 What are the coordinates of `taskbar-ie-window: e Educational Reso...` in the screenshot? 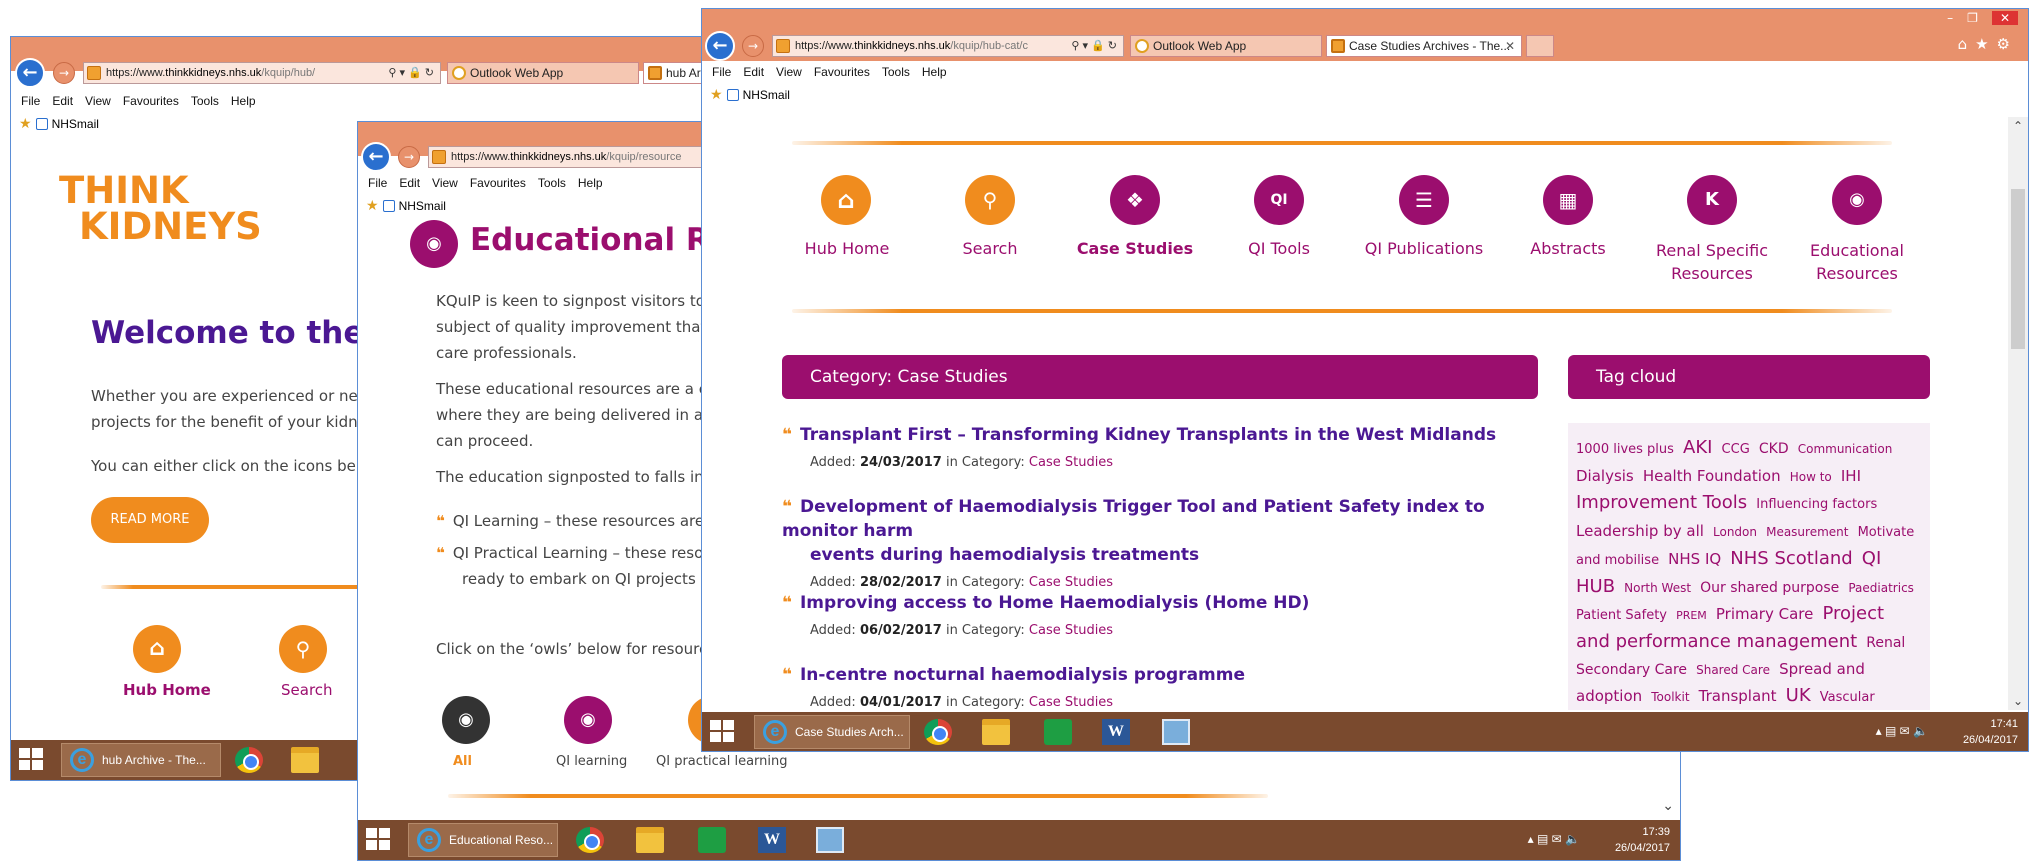 It's located at (483, 840).